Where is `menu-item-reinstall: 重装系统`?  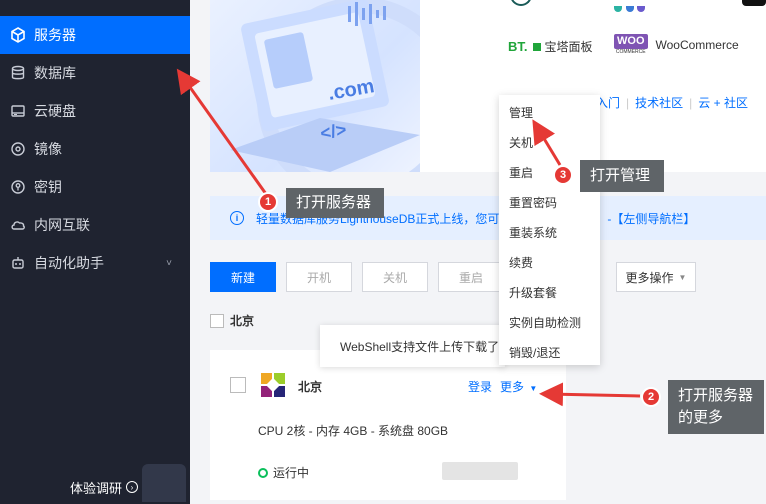
menu-item-reinstall: 重装系统 is located at coordinates (533, 232).